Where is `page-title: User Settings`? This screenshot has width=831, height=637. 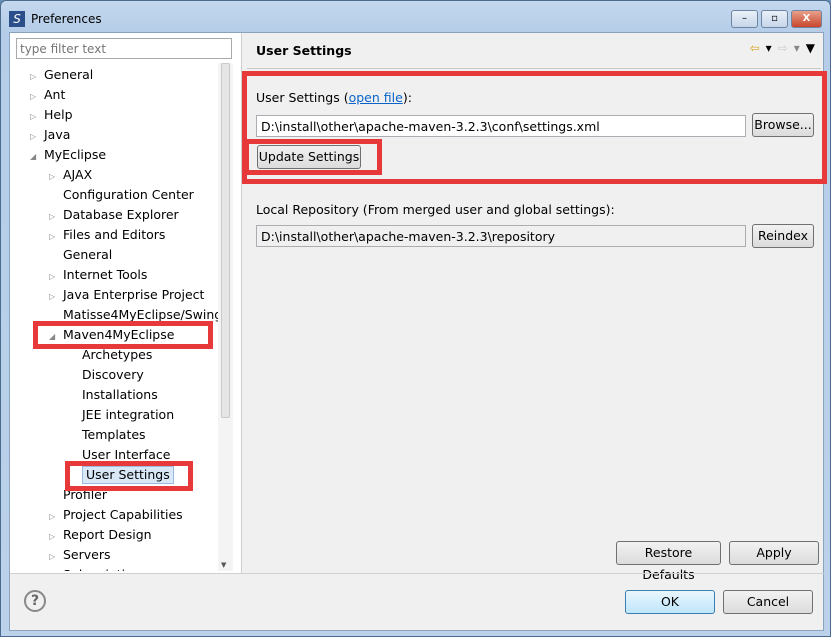
page-title: User Settings is located at coordinates (304, 50).